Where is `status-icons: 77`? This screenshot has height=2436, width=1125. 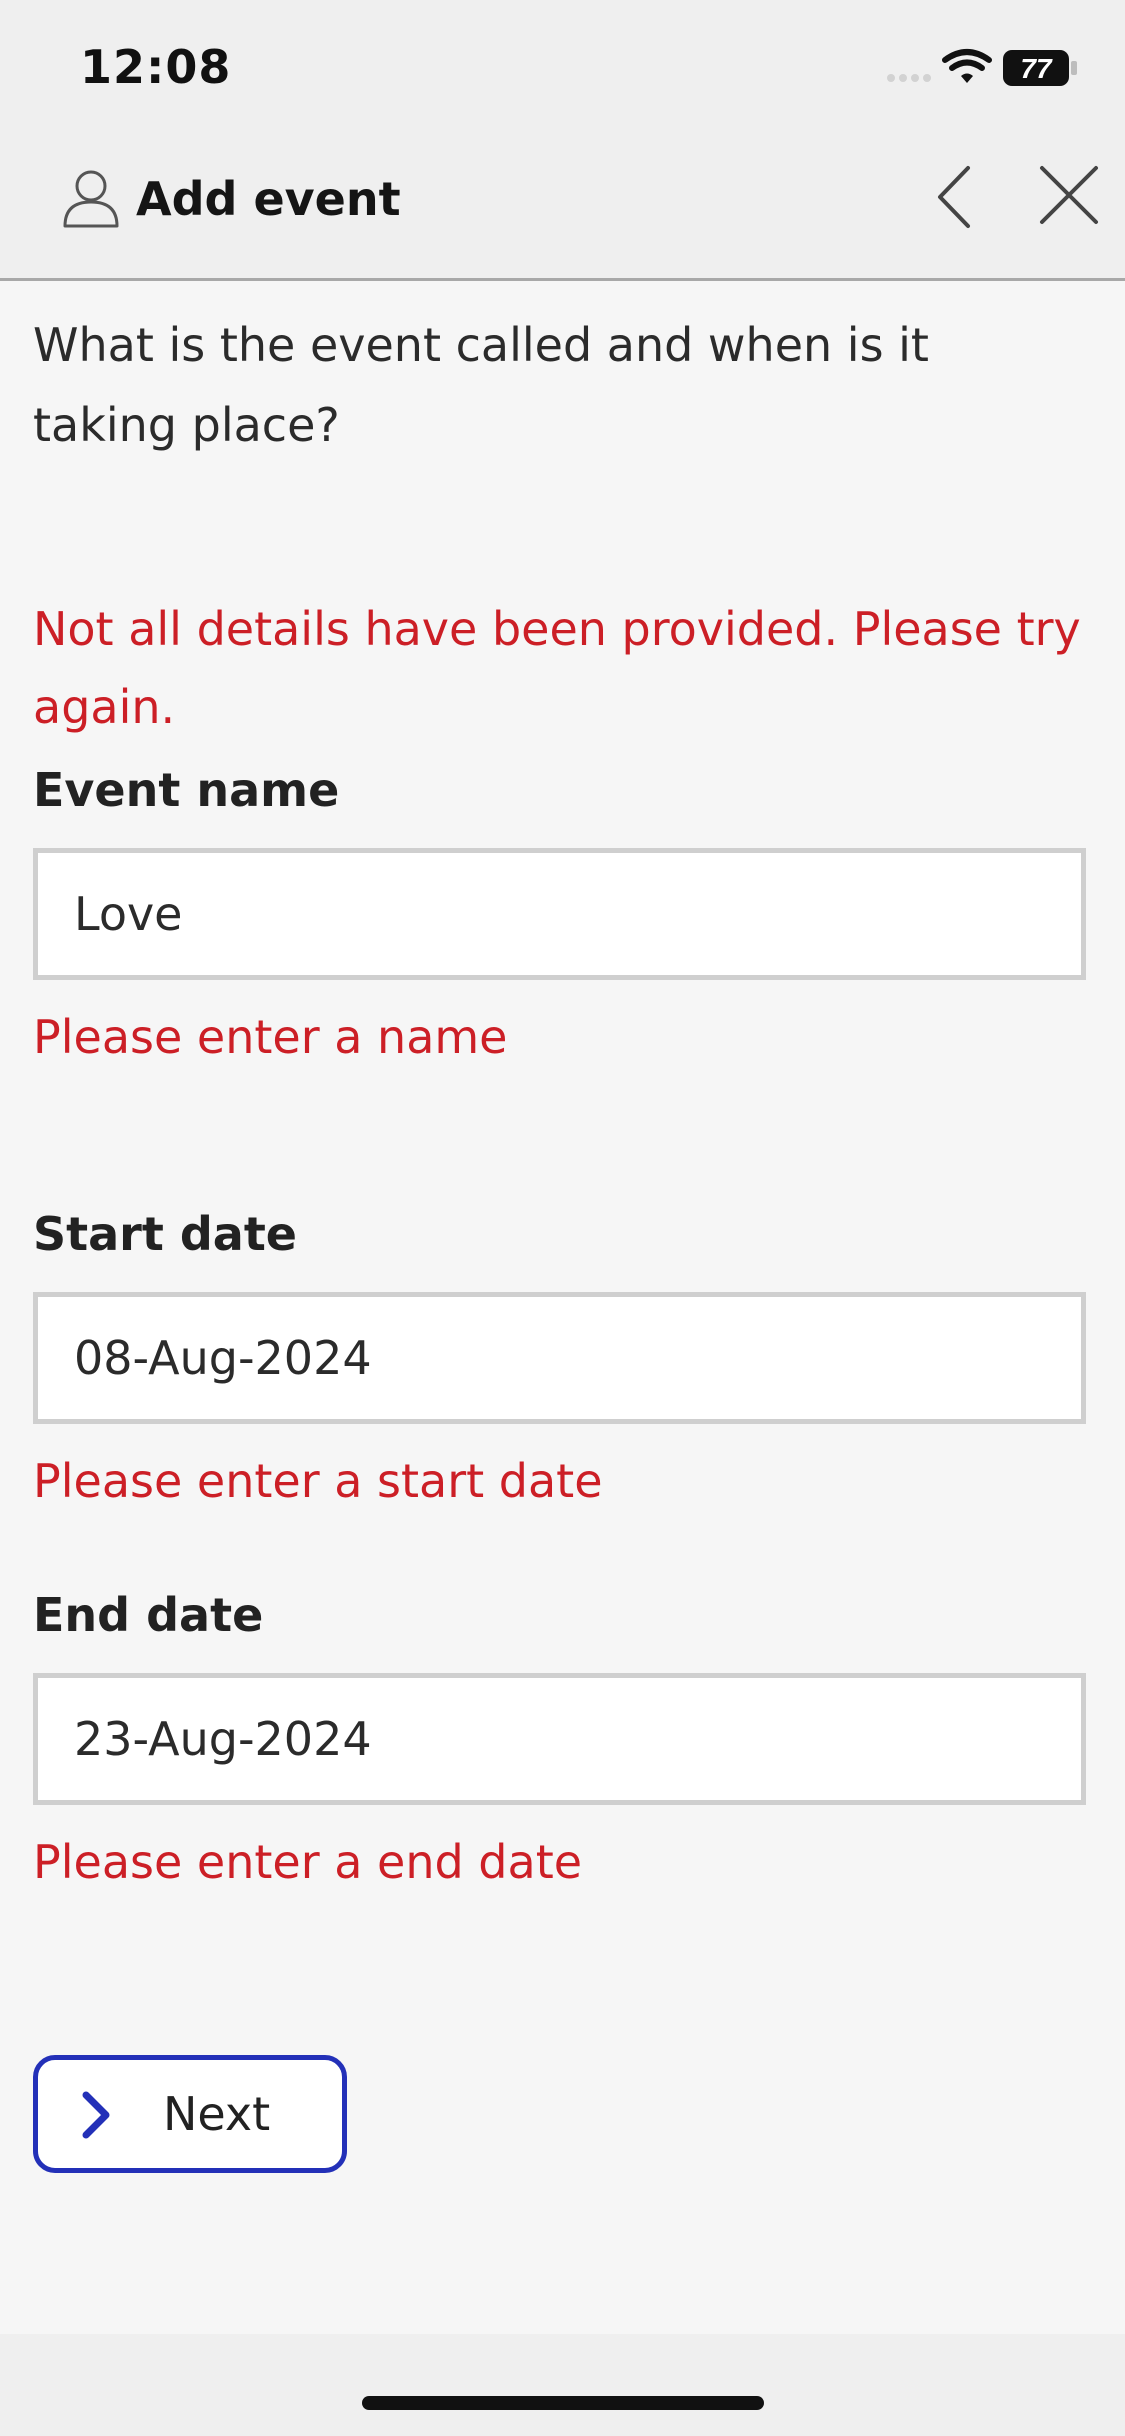
status-icons: 77 is located at coordinates (982, 67).